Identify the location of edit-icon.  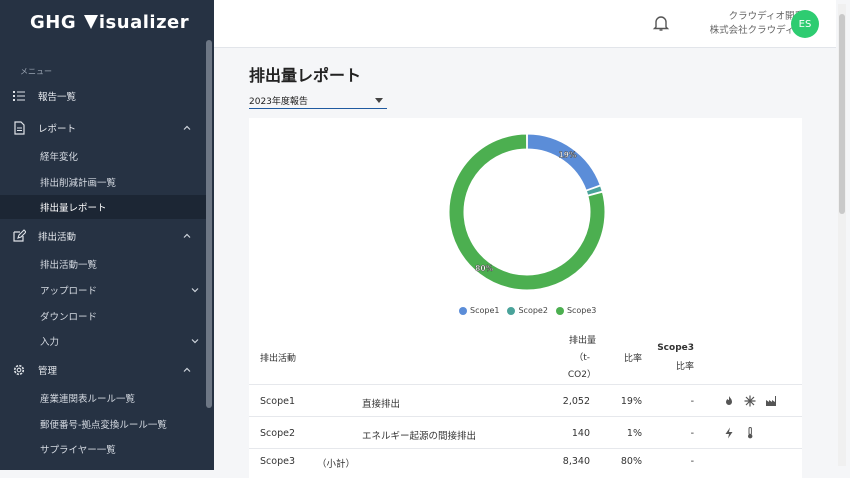
(19, 236).